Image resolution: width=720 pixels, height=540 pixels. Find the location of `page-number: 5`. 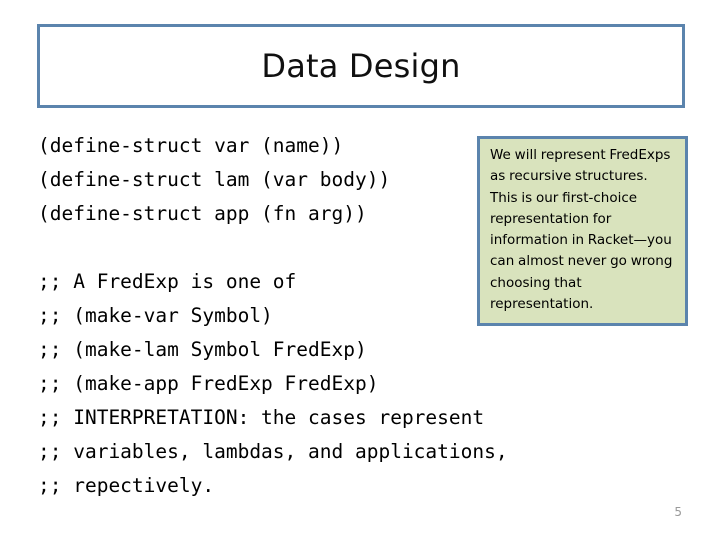

page-number: 5 is located at coordinates (678, 512).